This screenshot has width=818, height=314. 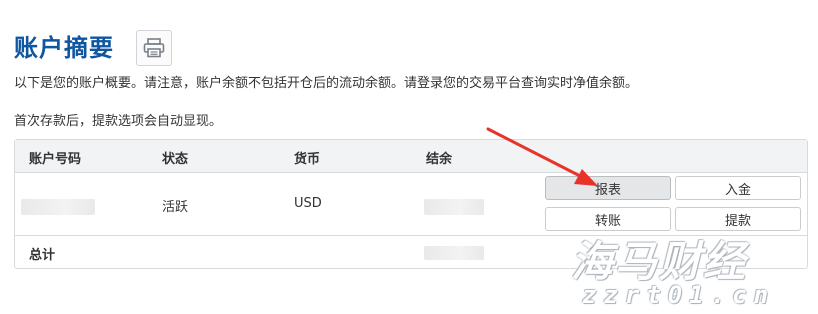 I want to click on page-header: 账户摘要, so click(x=93, y=48).